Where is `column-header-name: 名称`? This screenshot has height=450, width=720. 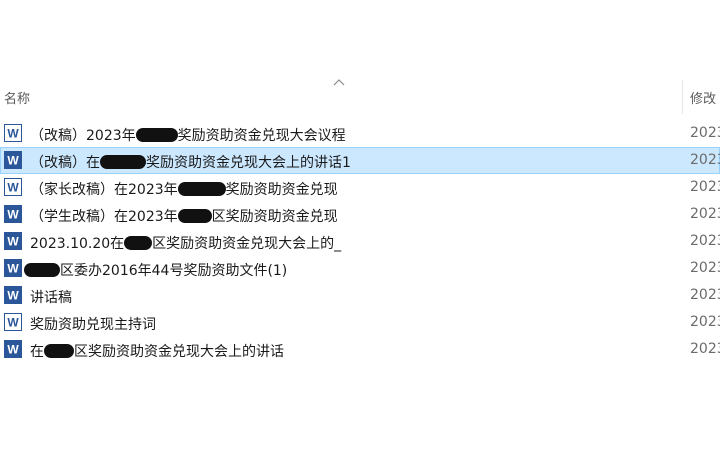 column-header-name: 名称 is located at coordinates (17, 97).